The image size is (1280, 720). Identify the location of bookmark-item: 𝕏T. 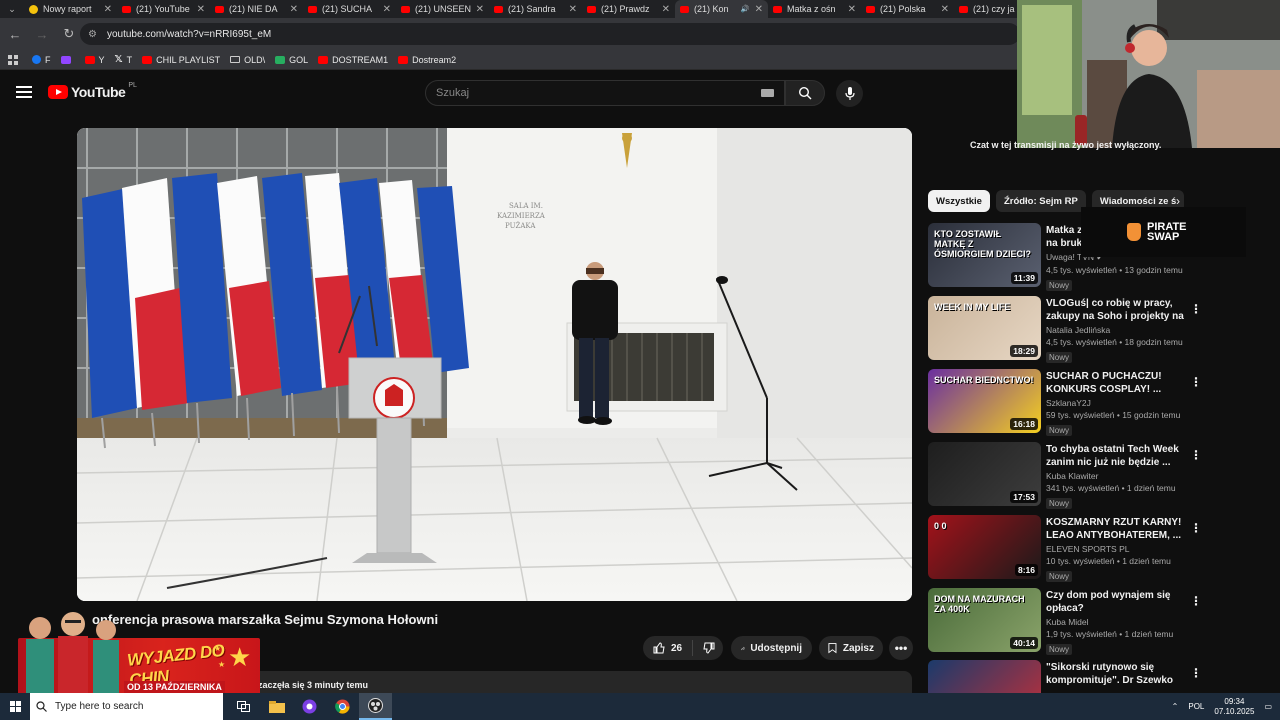
(124, 59).